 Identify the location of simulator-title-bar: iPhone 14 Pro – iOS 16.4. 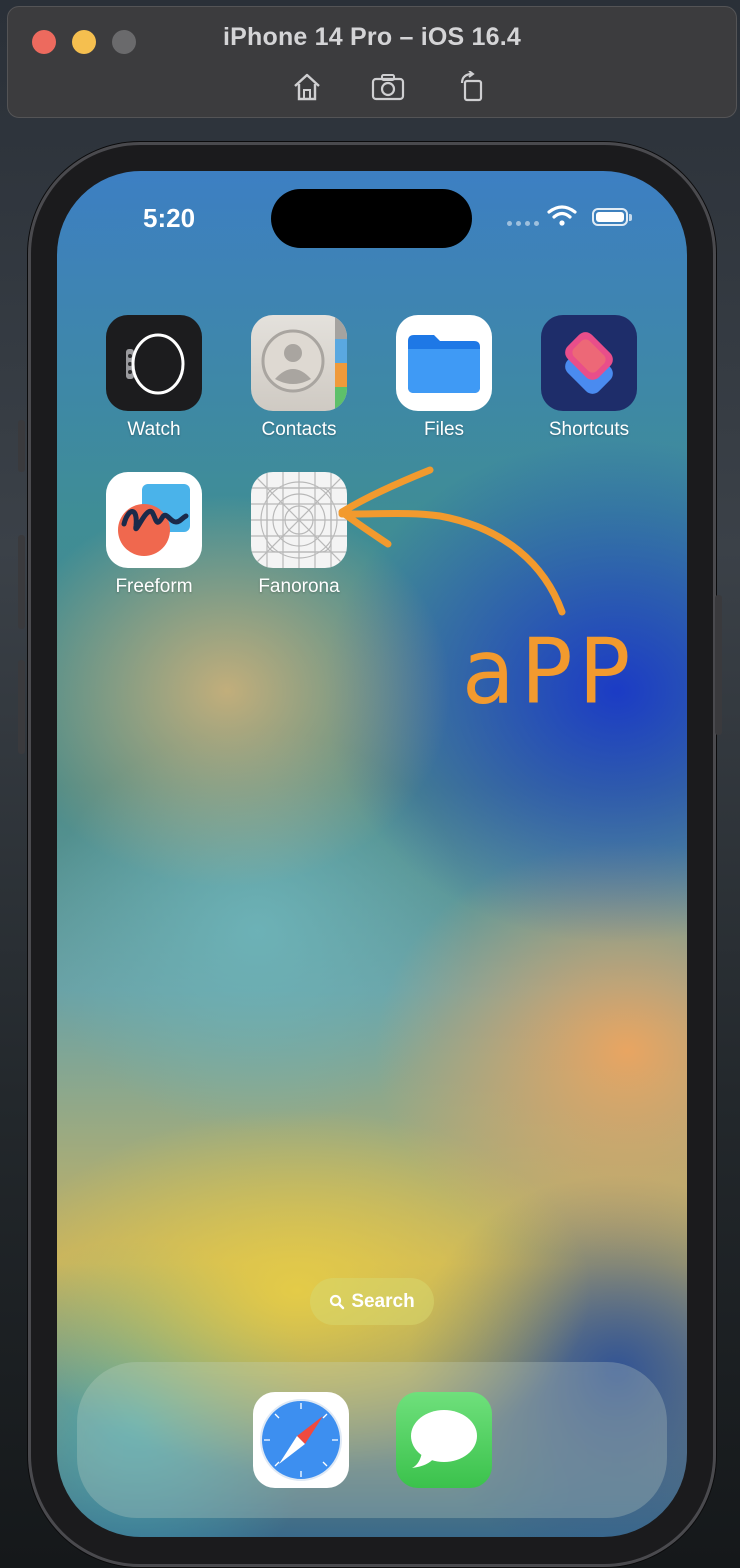
(372, 62).